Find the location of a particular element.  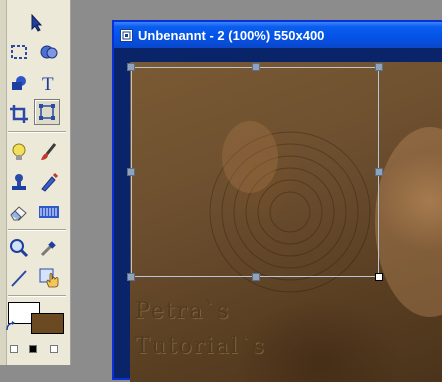

default-colors-icon is located at coordinates (14, 349).